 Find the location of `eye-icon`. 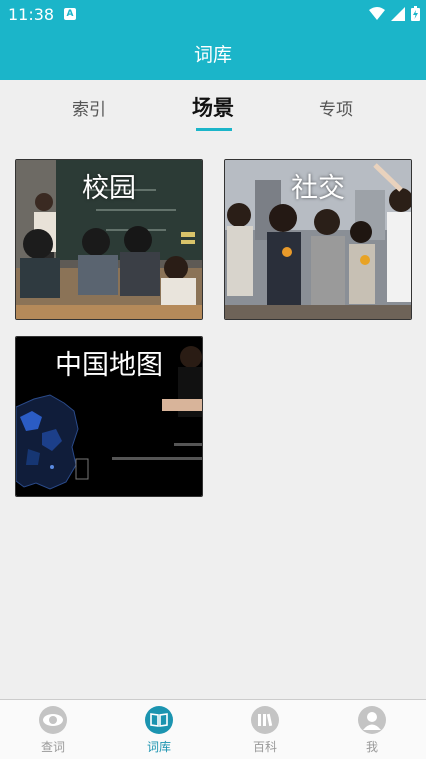

eye-icon is located at coordinates (53, 720).